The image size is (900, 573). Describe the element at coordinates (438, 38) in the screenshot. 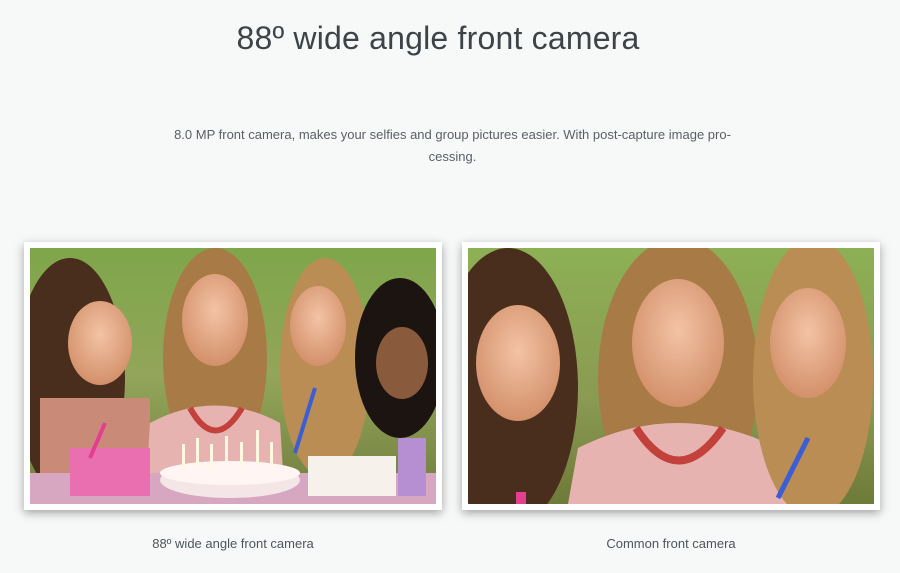

I see `page-title: 88º wide angle front camera` at that location.